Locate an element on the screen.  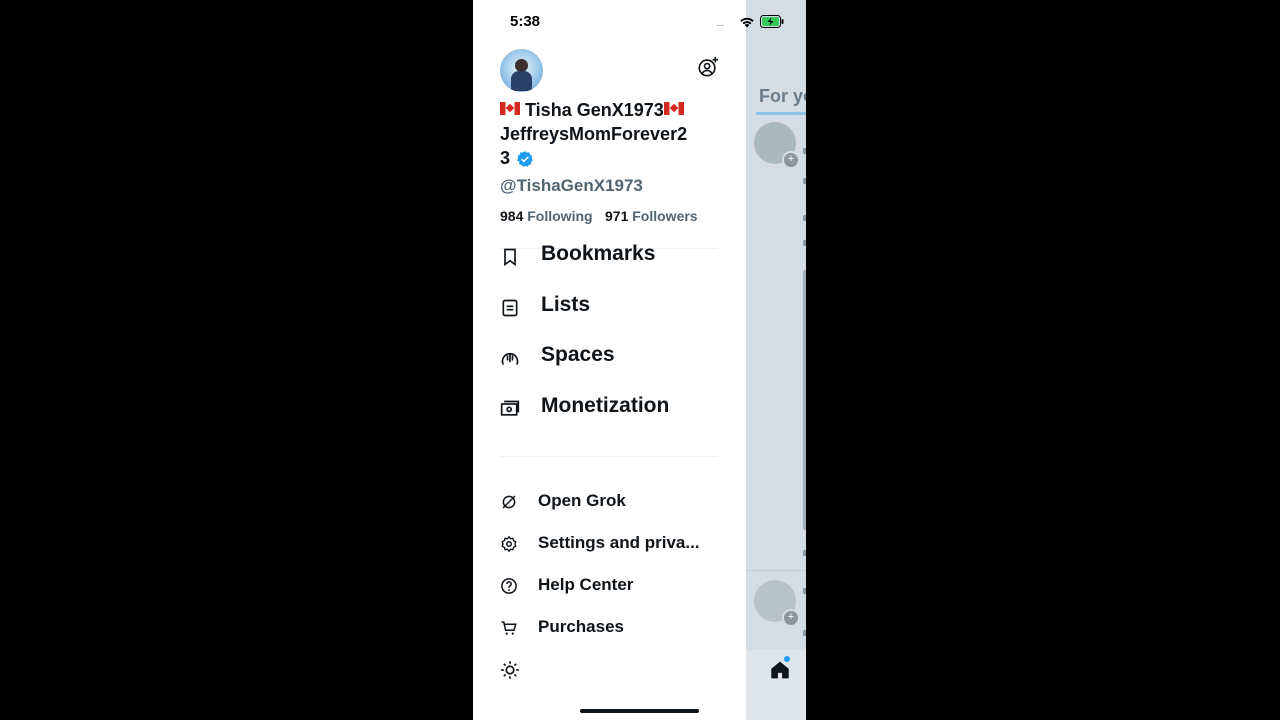
tab-for-you: For yo is located at coordinates (782, 96).